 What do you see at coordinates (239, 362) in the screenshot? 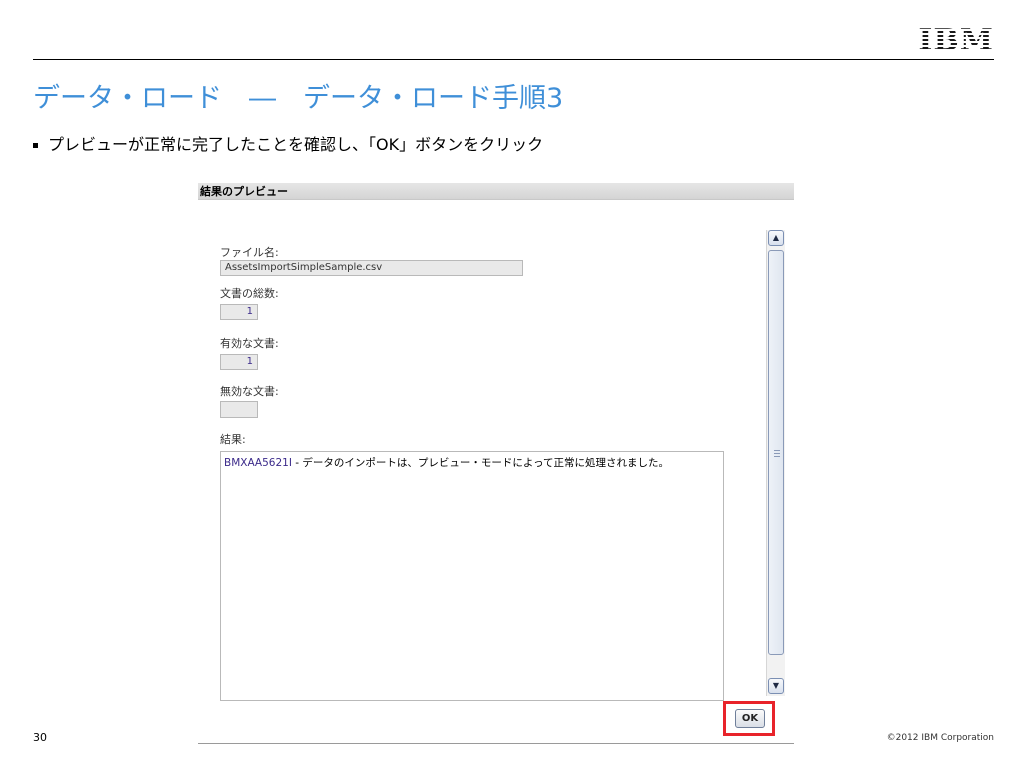
I see `valid-docs-field: 1` at bounding box center [239, 362].